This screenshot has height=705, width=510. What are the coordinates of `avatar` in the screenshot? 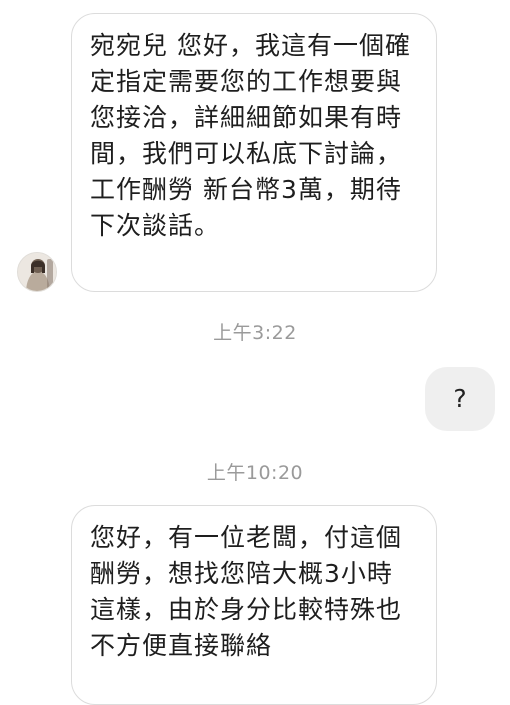 It's located at (37, 272).